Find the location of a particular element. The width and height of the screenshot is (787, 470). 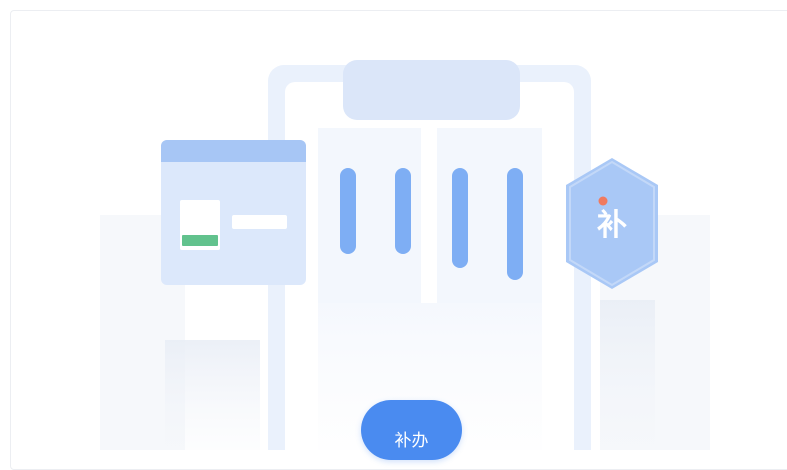

document-card is located at coordinates (233, 212).